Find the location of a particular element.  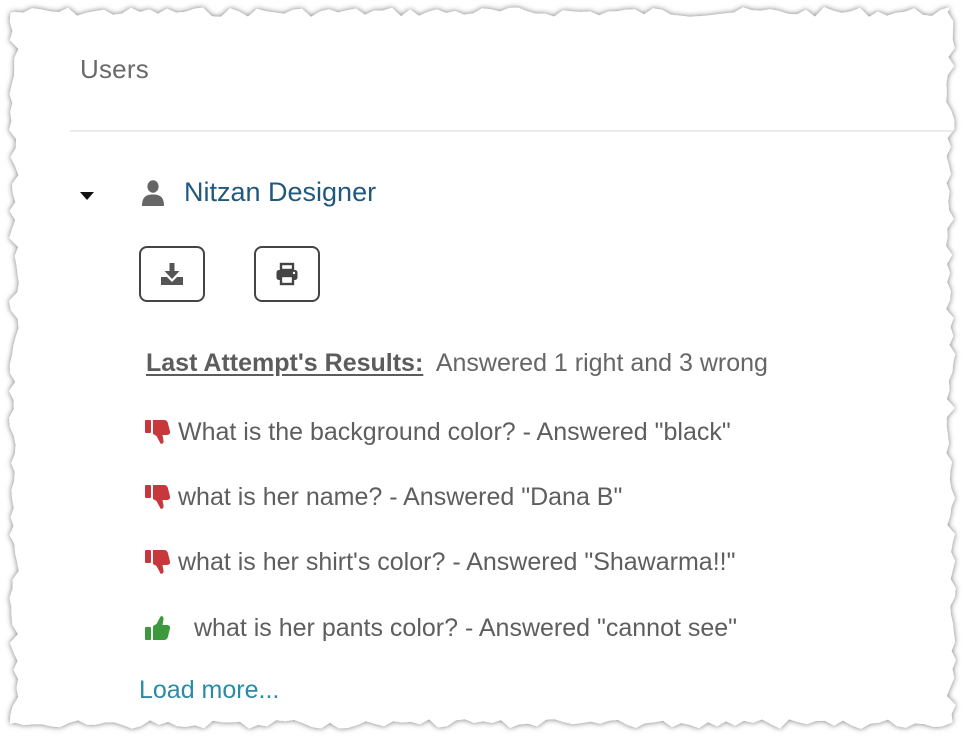

print-icon is located at coordinates (287, 274).